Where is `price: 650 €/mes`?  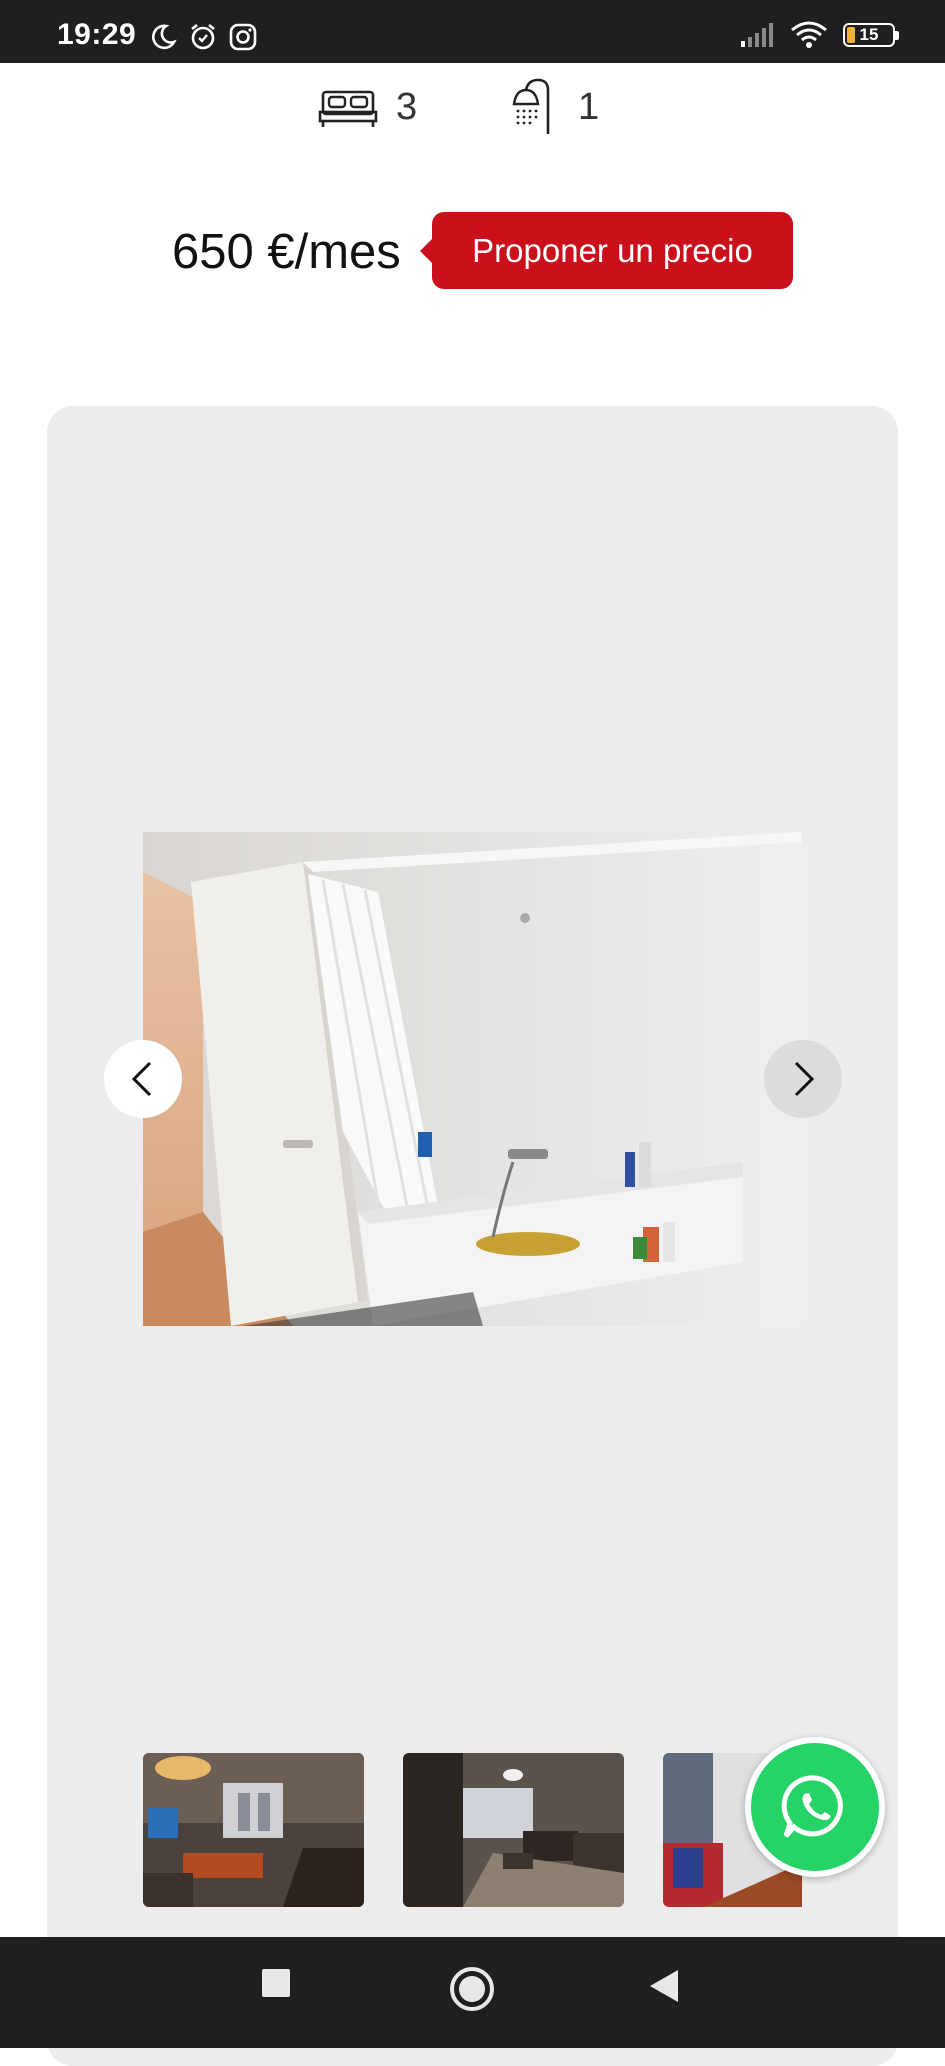 price: 650 €/mes is located at coordinates (286, 252).